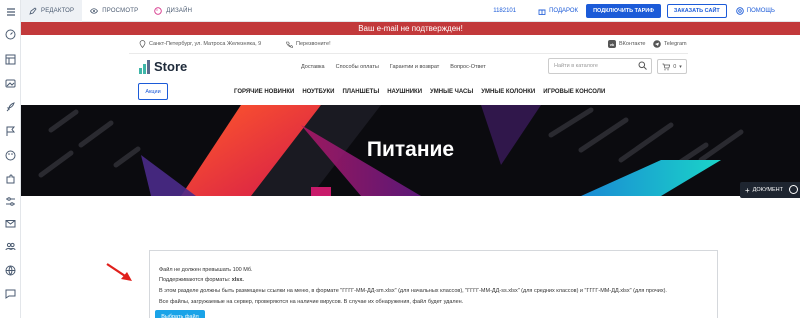  I want to click on red-arrow-icon, so click(119, 272).